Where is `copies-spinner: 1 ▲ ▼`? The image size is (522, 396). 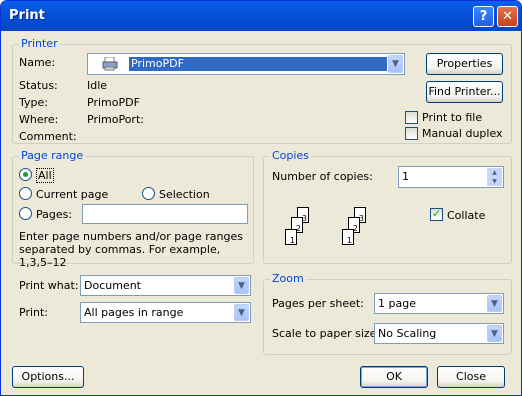 copies-spinner: 1 ▲ ▼ is located at coordinates (451, 177).